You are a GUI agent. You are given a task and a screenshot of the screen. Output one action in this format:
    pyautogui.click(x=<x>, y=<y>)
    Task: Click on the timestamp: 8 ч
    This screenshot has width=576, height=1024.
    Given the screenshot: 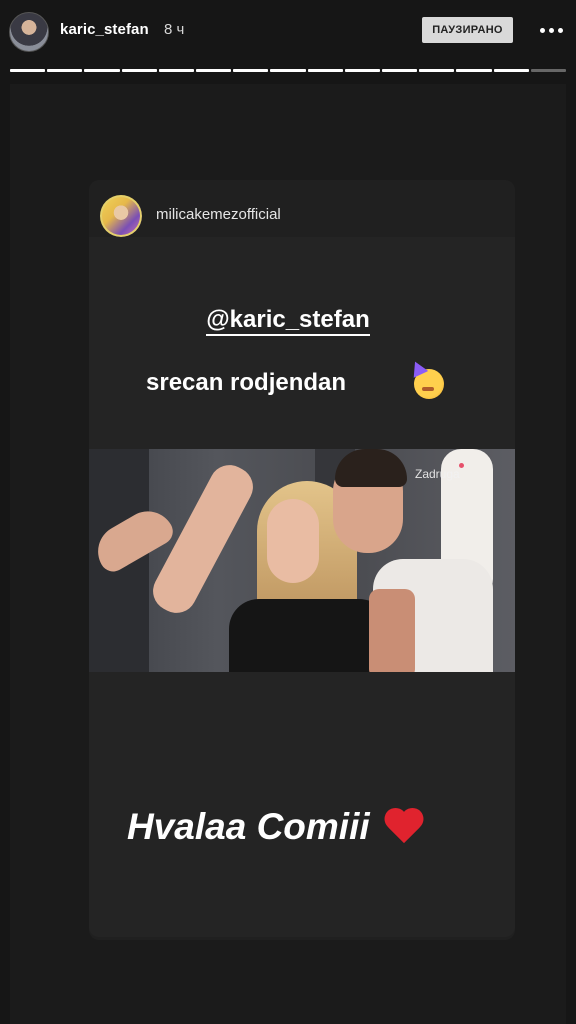 What is the action you would take?
    pyautogui.click(x=174, y=29)
    